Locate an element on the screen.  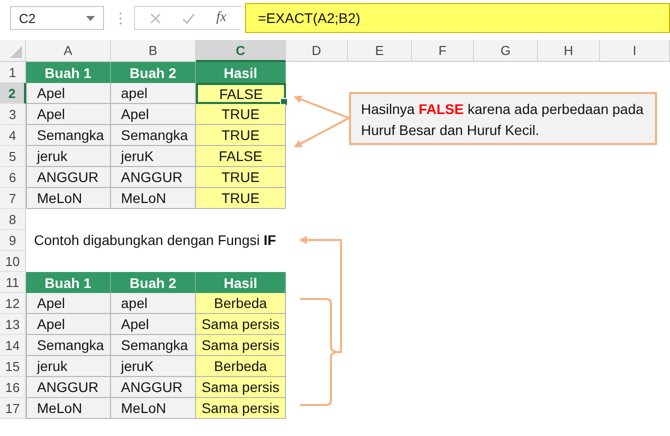
name-box: C2 is located at coordinates (57, 18).